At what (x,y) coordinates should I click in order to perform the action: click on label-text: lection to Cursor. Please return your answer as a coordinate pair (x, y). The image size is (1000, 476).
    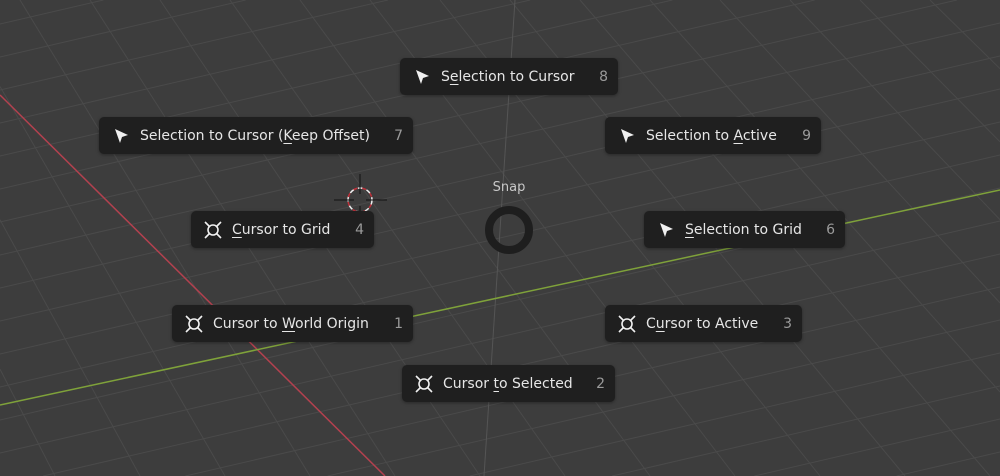
    Looking at the image, I should click on (516, 76).